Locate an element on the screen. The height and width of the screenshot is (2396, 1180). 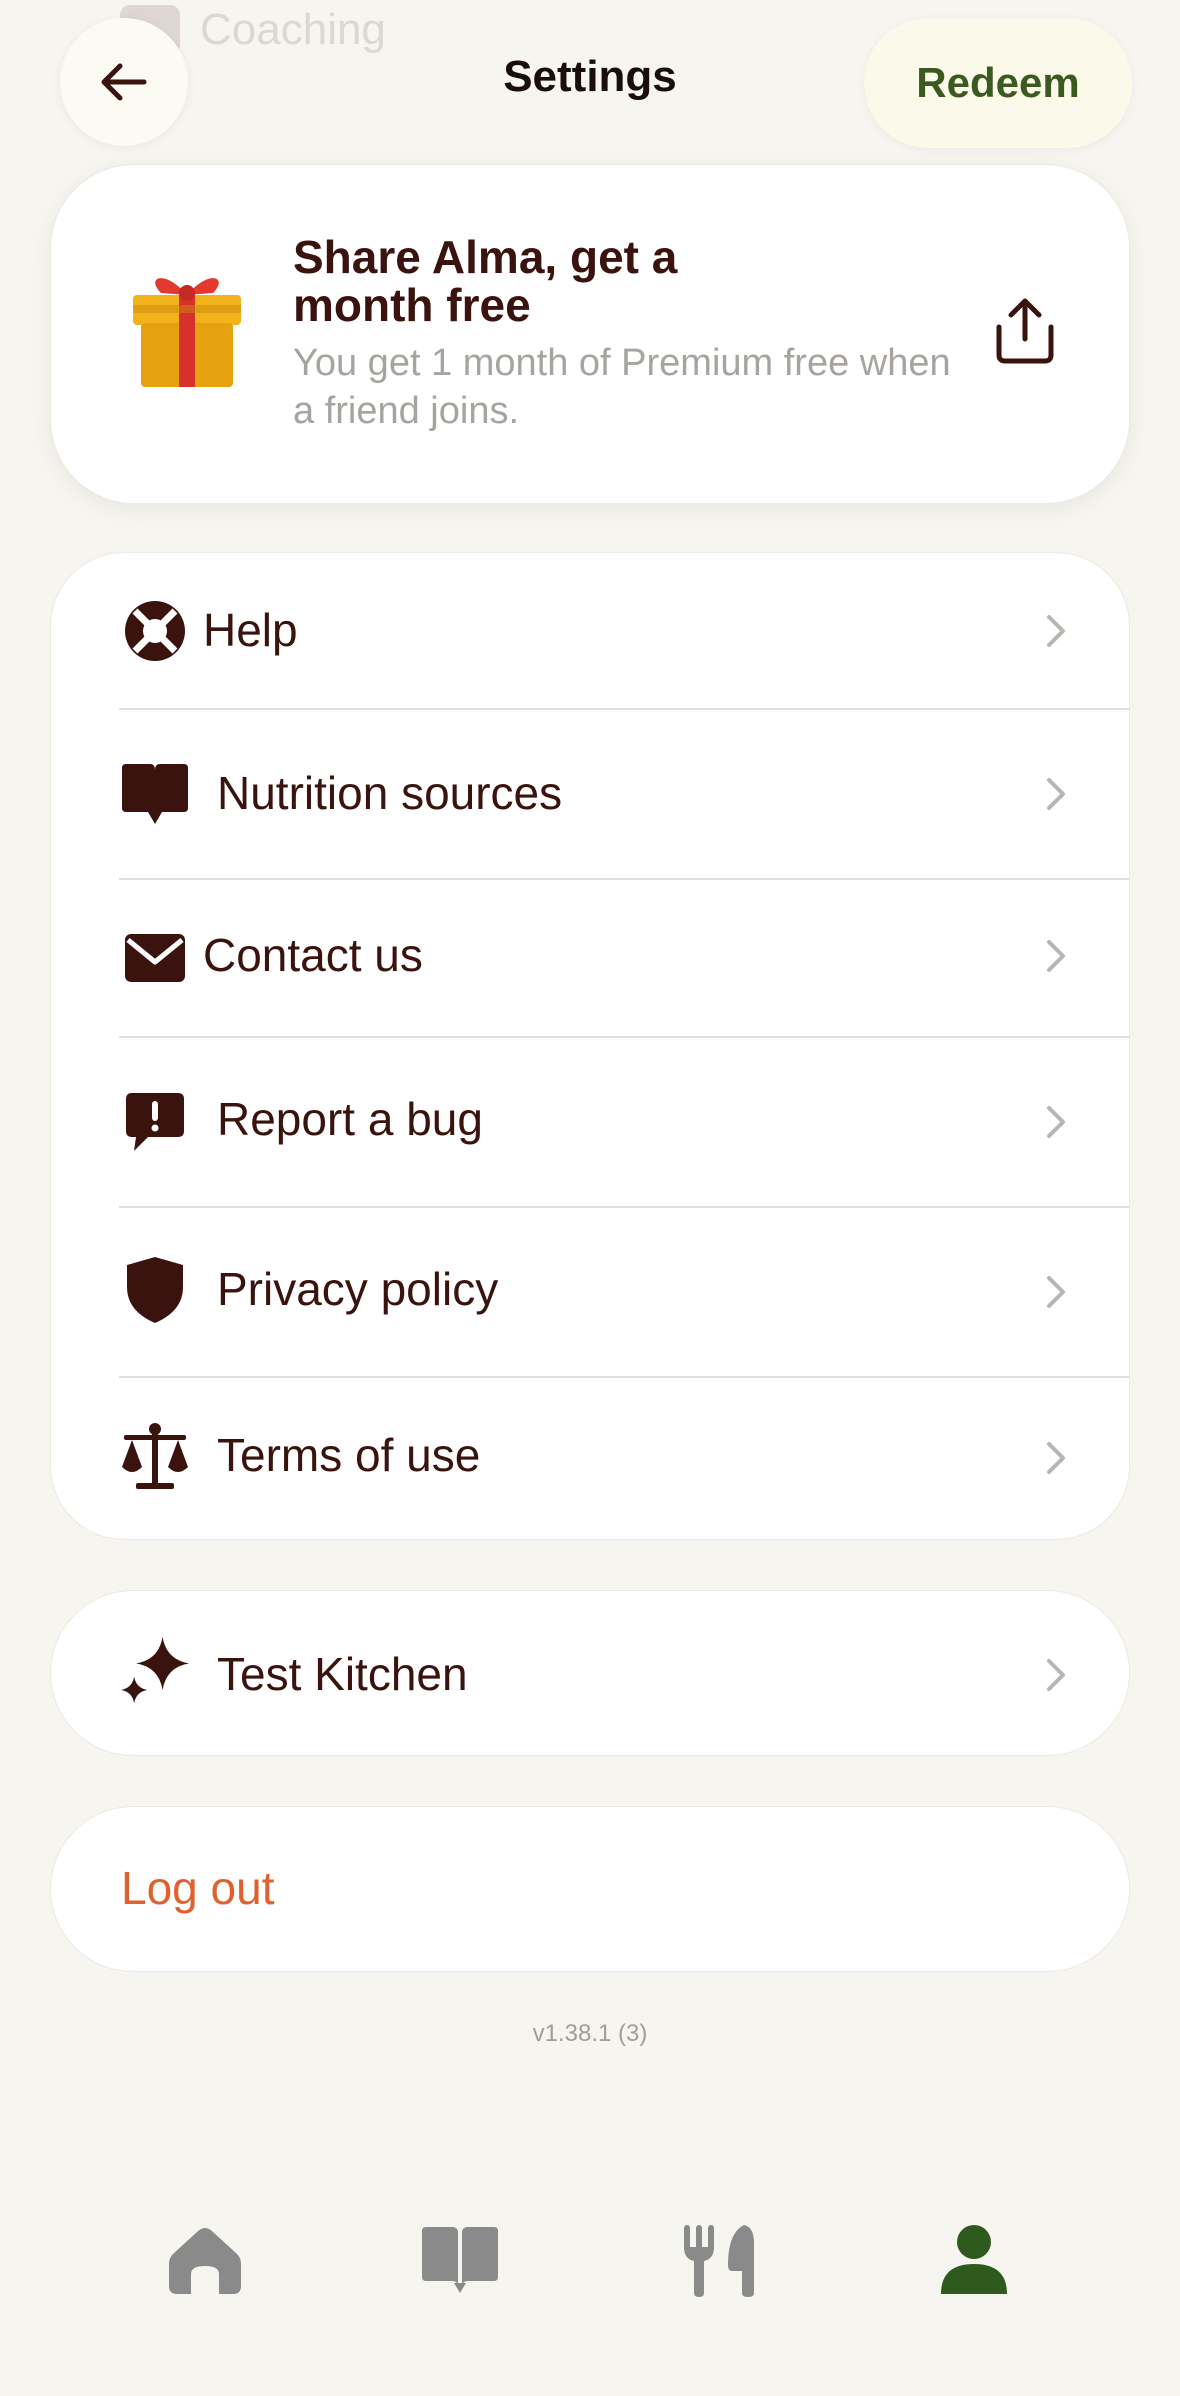
tab-home is located at coordinates (205, 2260).